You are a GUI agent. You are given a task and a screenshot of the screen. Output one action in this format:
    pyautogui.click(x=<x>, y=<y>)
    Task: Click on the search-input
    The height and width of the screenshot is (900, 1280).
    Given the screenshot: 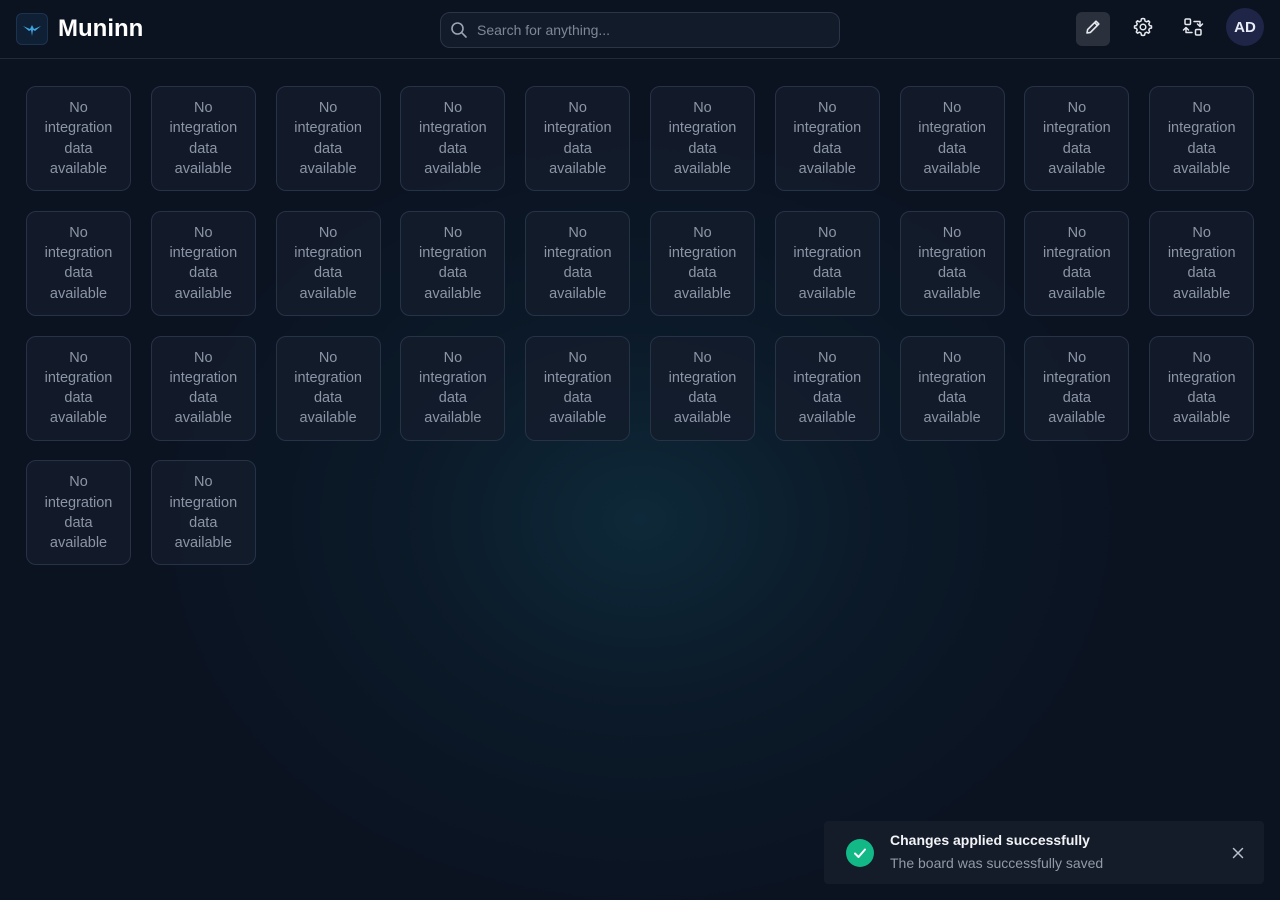 What is the action you would take?
    pyautogui.click(x=647, y=30)
    